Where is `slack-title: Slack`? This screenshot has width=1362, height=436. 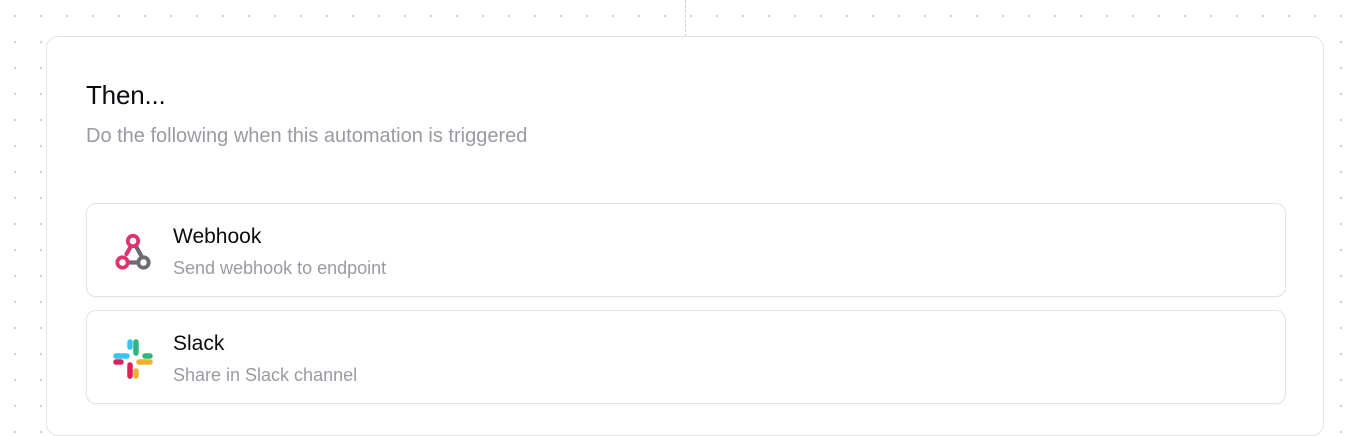 slack-title: Slack is located at coordinates (199, 343).